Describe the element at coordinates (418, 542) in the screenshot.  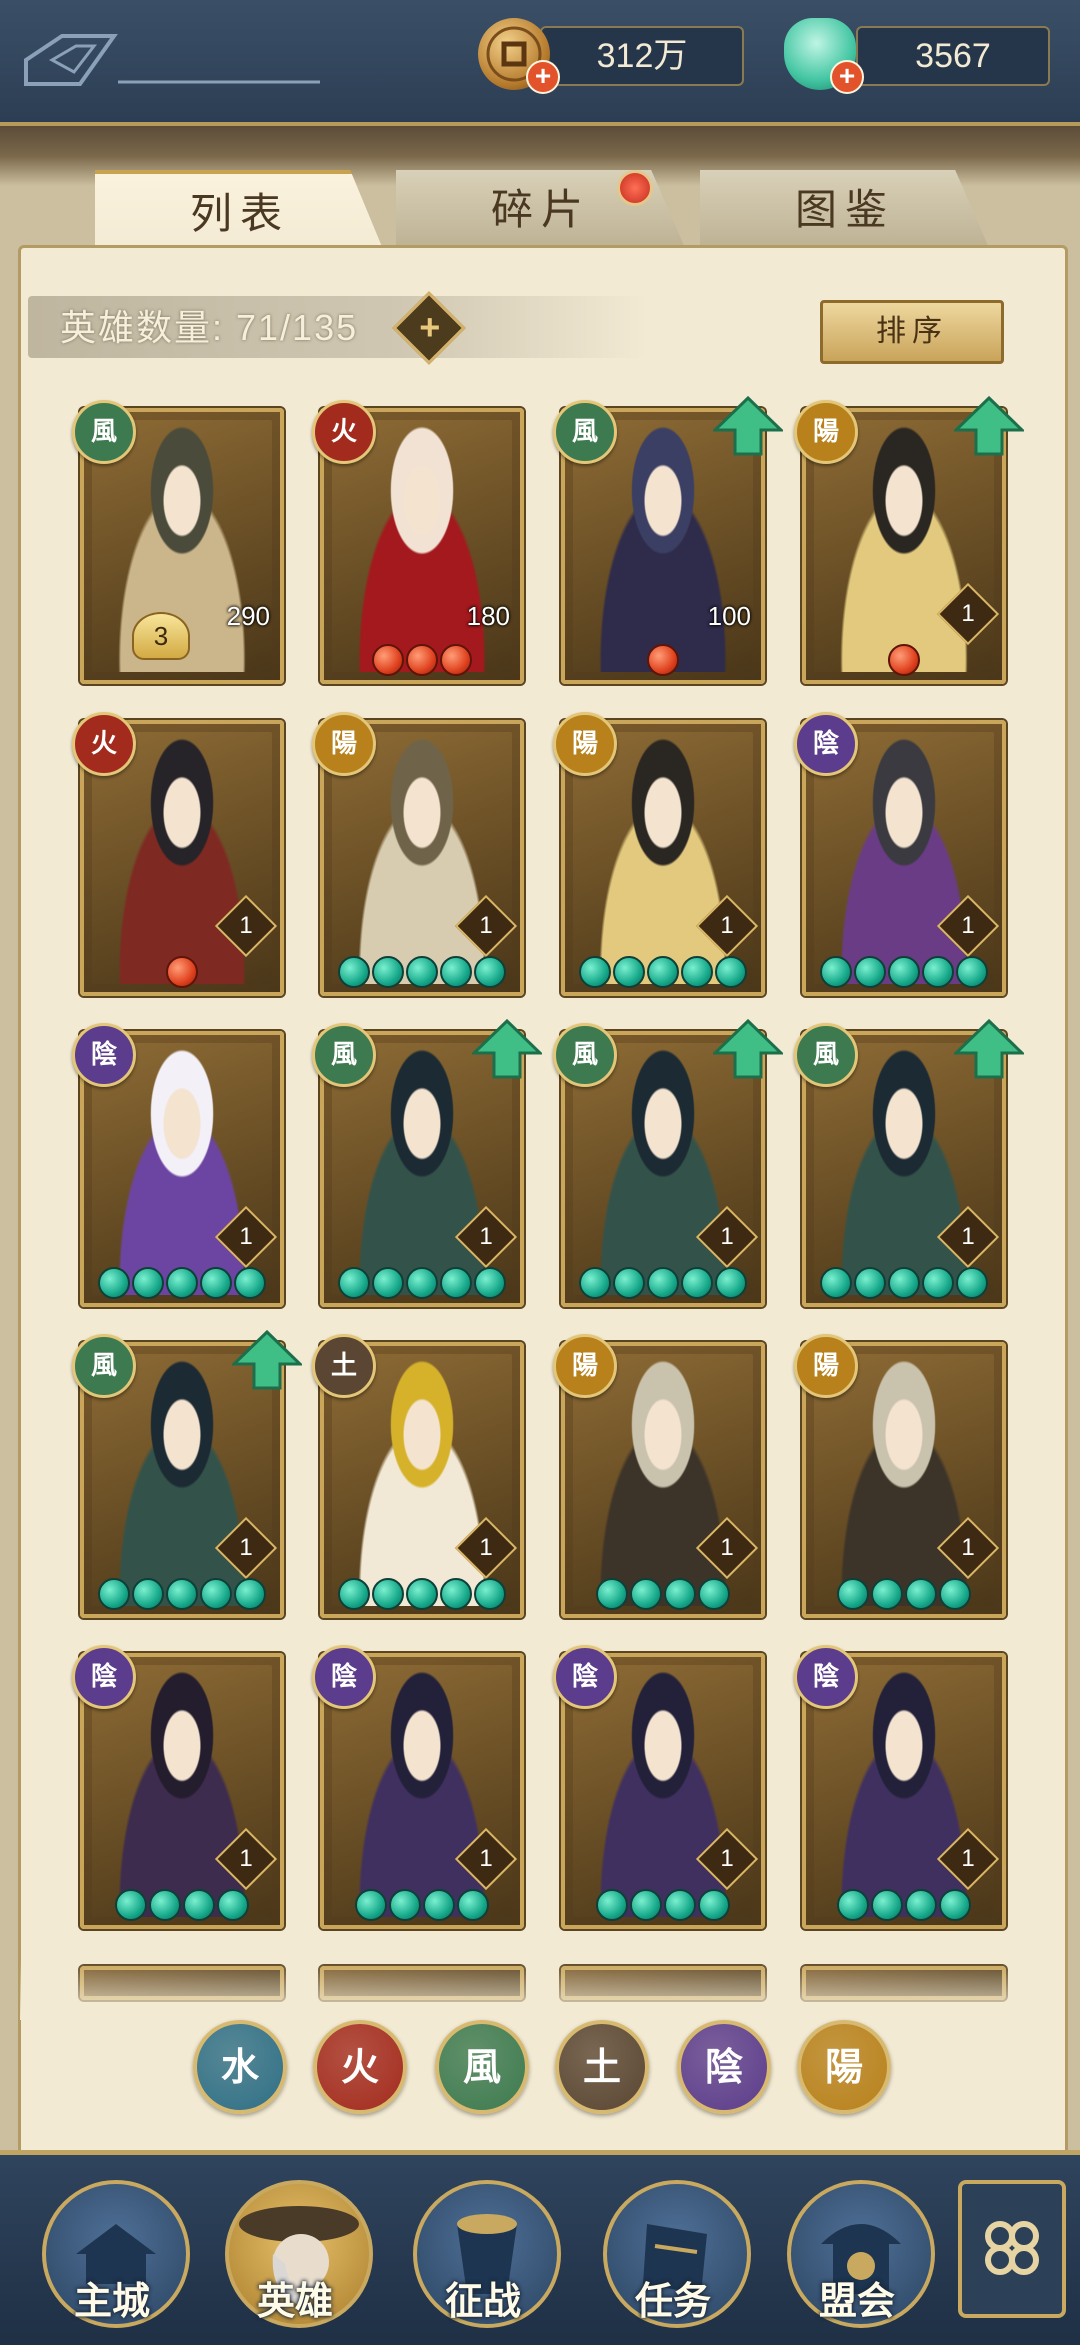
I see `hero-card: 火 180` at that location.